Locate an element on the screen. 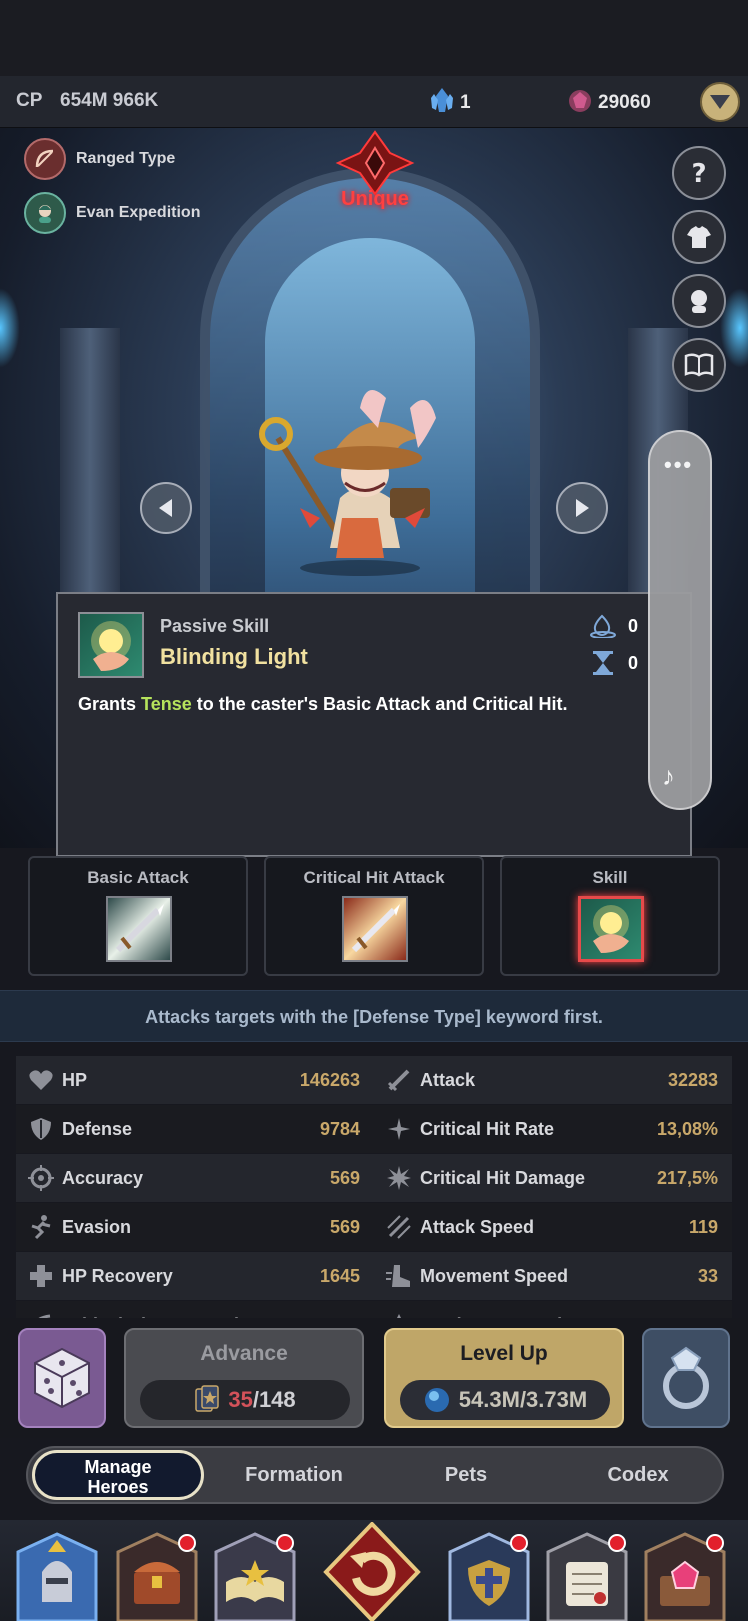 This screenshot has width=748, height=1621. stat-value: 146263 is located at coordinates (329, 1079).